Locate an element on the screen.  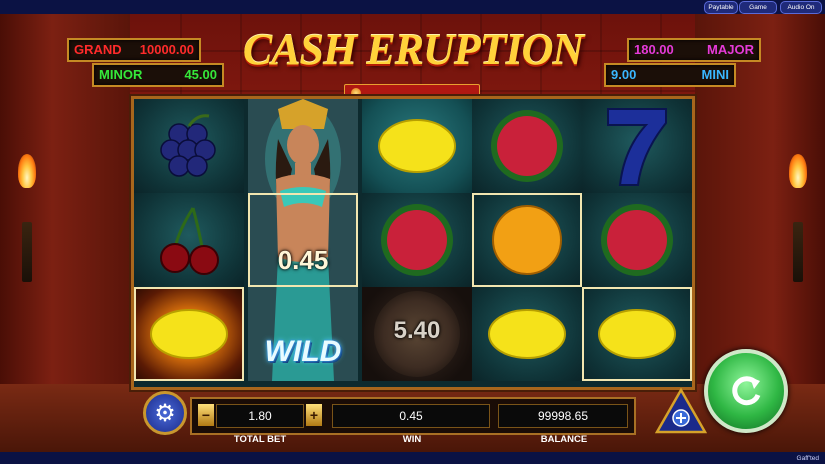
fireball-icon: 5.40 is located at coordinates (417, 334).